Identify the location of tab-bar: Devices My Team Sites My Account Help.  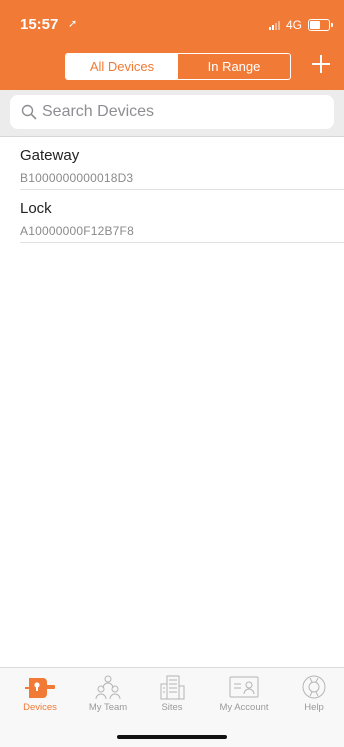
(172, 707).